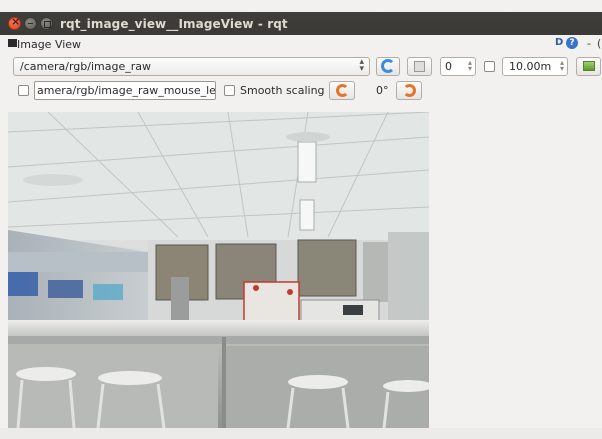 This screenshot has height=439, width=602. Describe the element at coordinates (282, 90) in the screenshot. I see `smooth-scaling-label: Smooth scaling` at that location.